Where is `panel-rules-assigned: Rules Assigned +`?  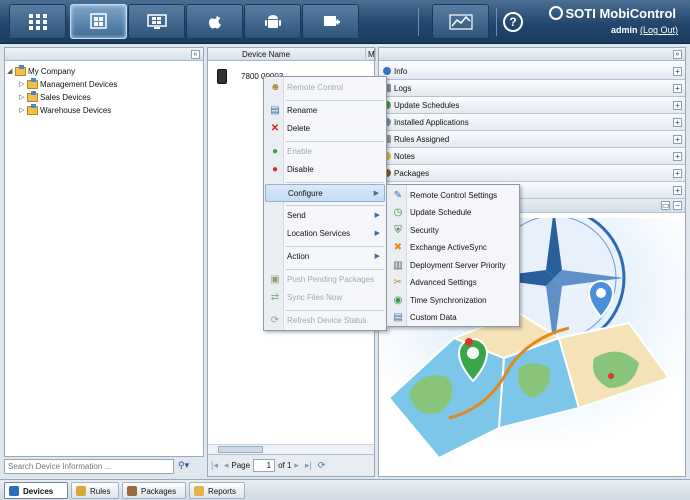 panel-rules-assigned: Rules Assigned + is located at coordinates (532, 139).